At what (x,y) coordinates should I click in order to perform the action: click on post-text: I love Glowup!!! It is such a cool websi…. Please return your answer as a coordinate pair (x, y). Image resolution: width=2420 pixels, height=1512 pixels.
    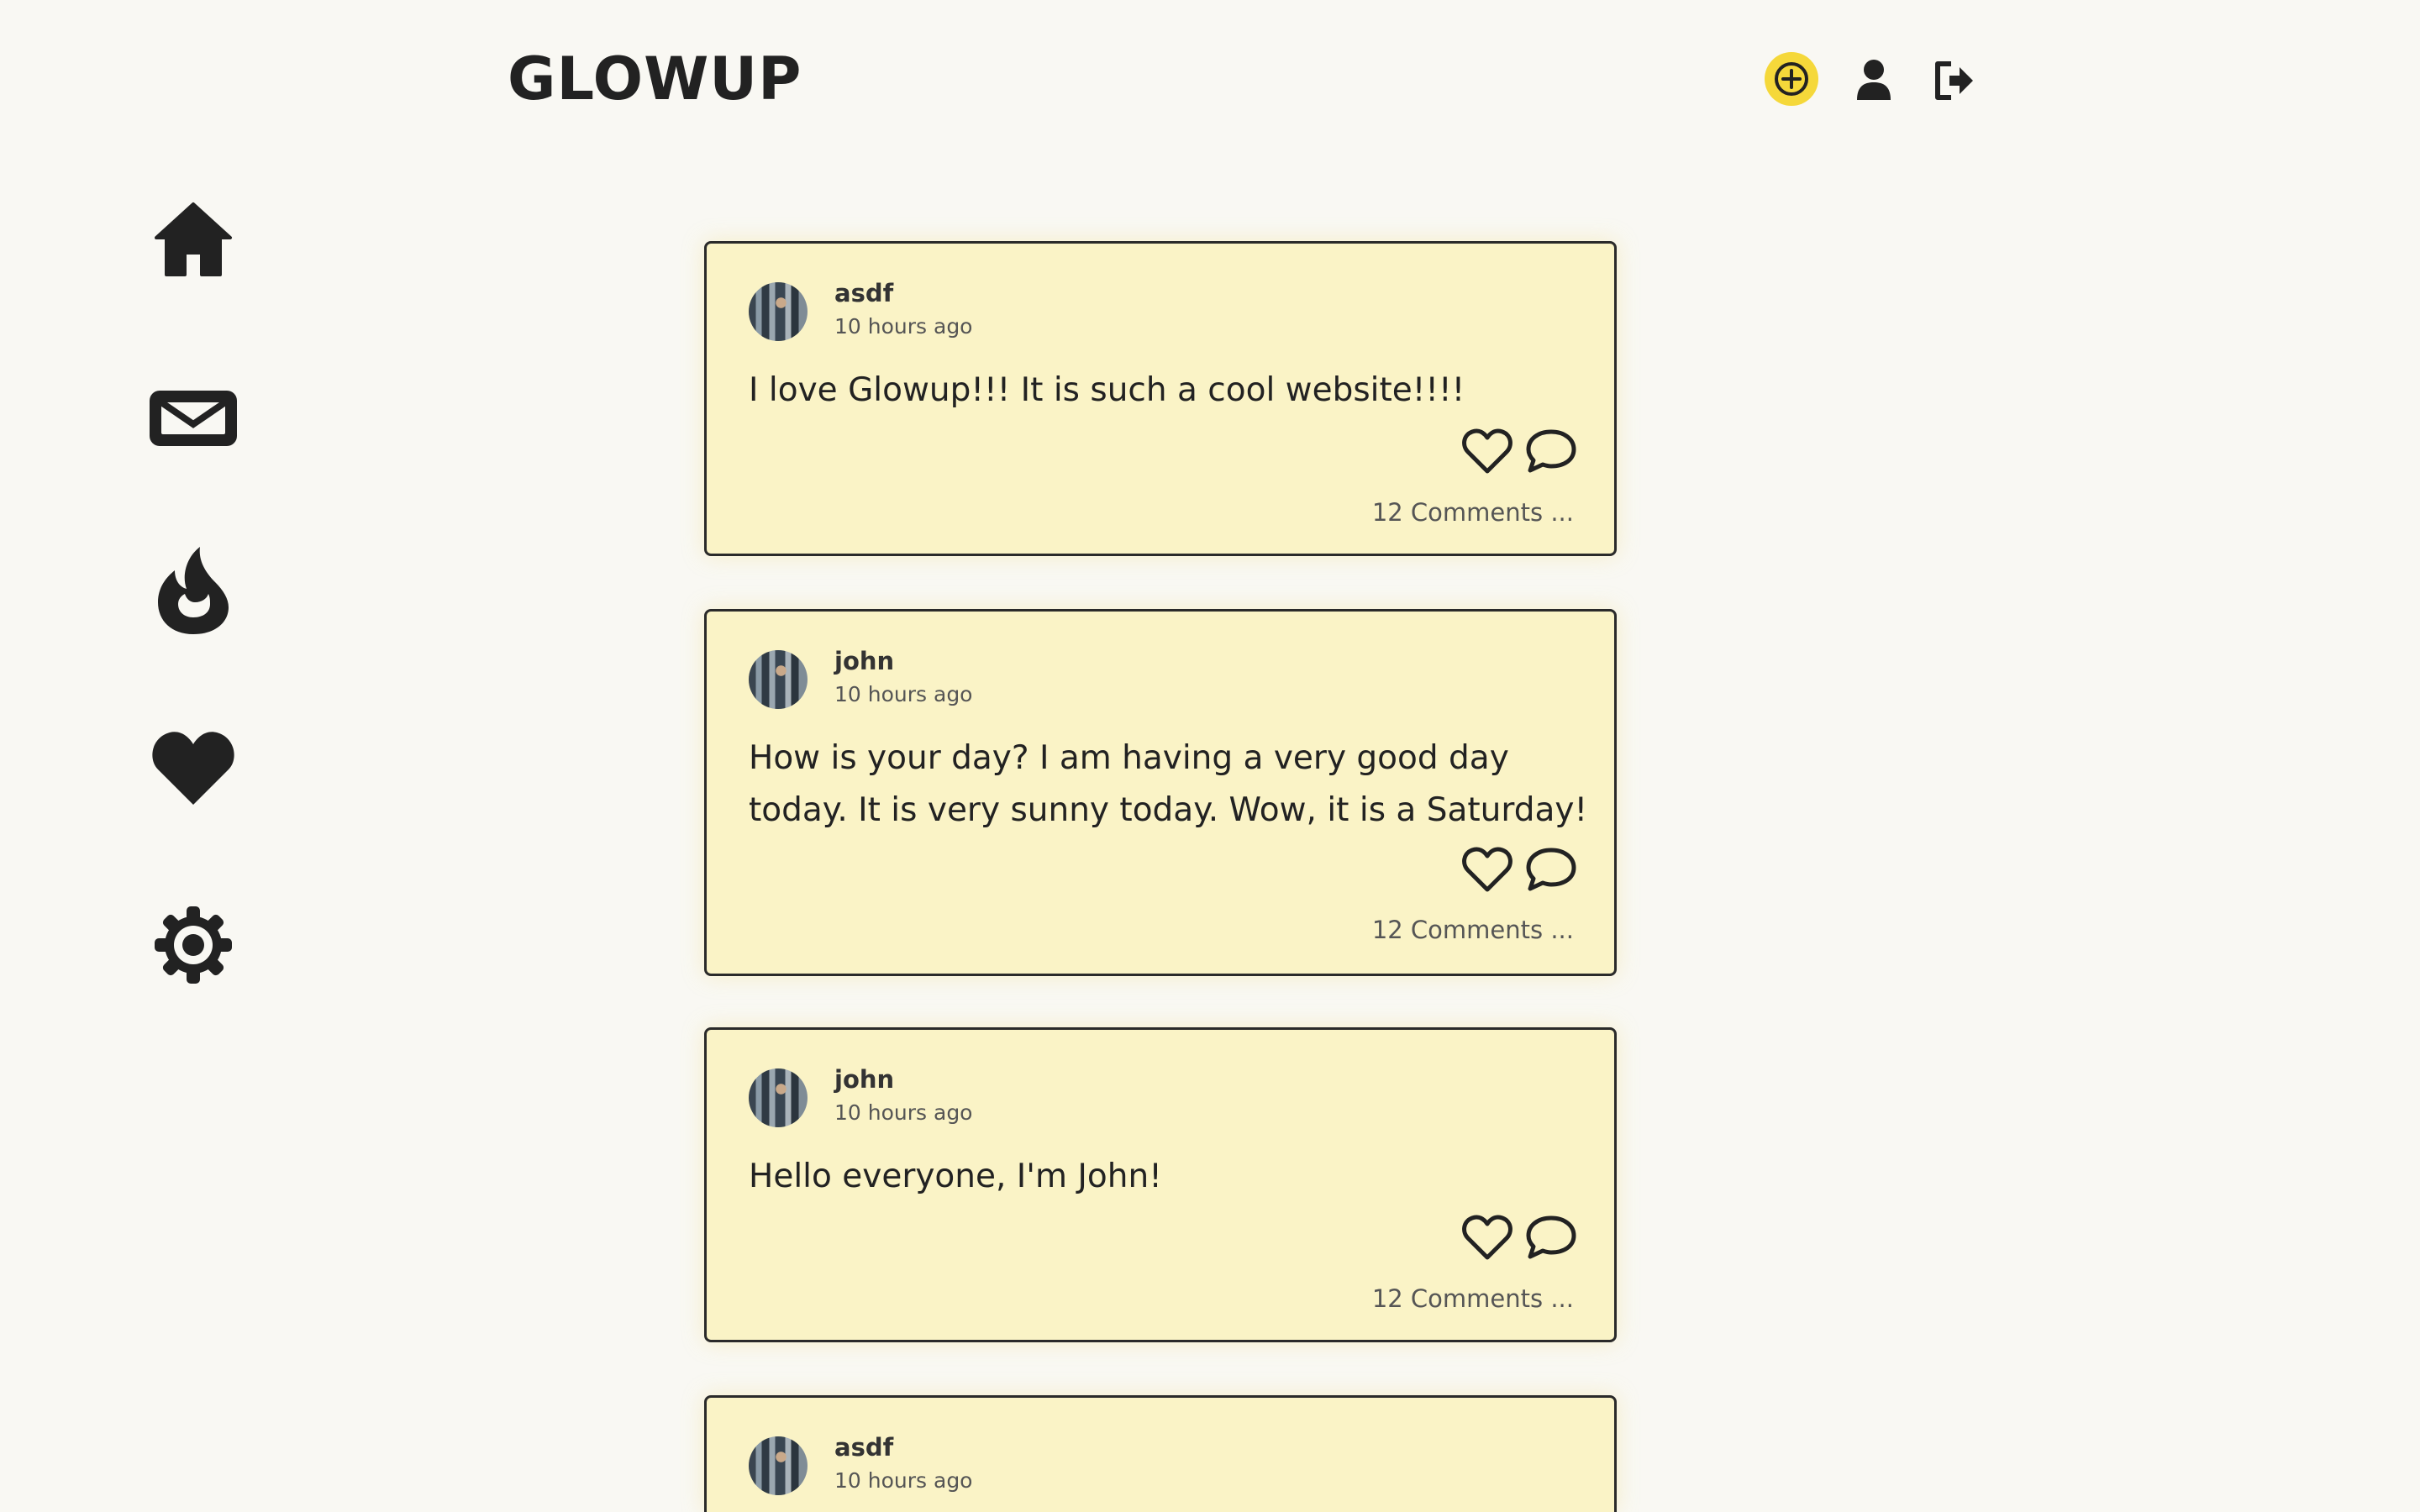
    Looking at the image, I should click on (1107, 390).